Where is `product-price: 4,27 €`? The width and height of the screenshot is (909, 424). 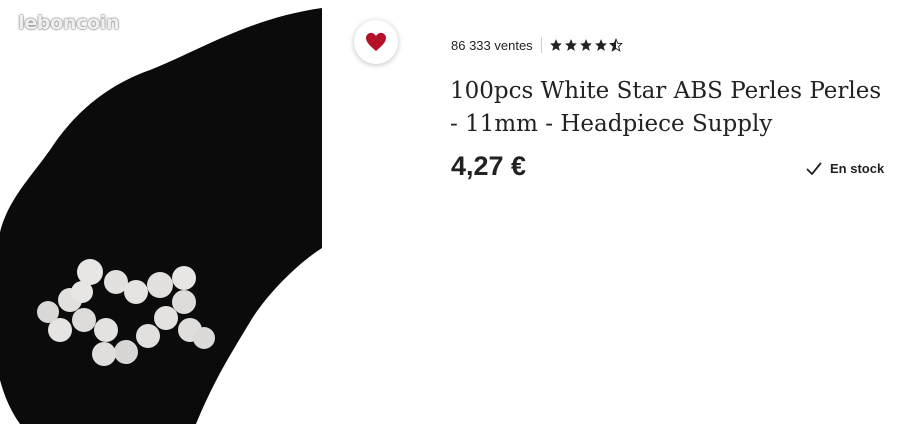
product-price: 4,27 € is located at coordinates (489, 166).